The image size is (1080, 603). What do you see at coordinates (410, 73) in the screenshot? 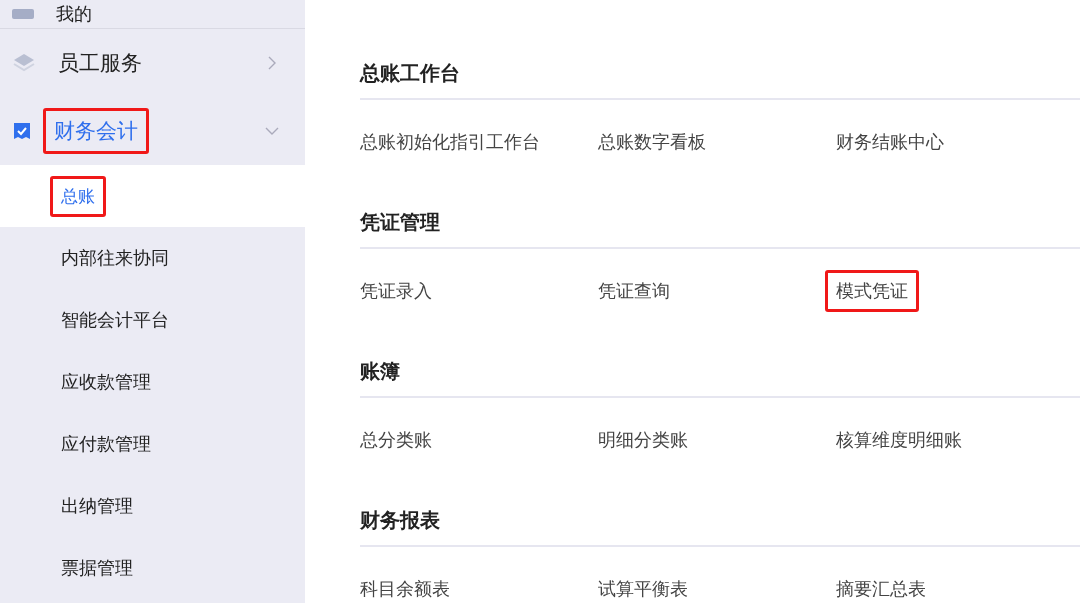
I see `section-title: 总账工作台` at bounding box center [410, 73].